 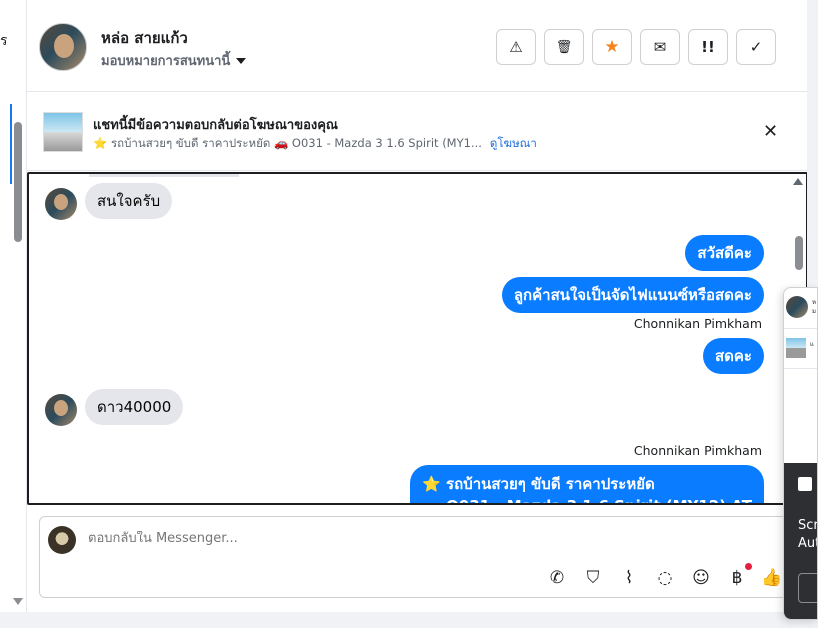 What do you see at coordinates (665, 578) in the screenshot?
I see `chat-bubble-icon: ◌` at bounding box center [665, 578].